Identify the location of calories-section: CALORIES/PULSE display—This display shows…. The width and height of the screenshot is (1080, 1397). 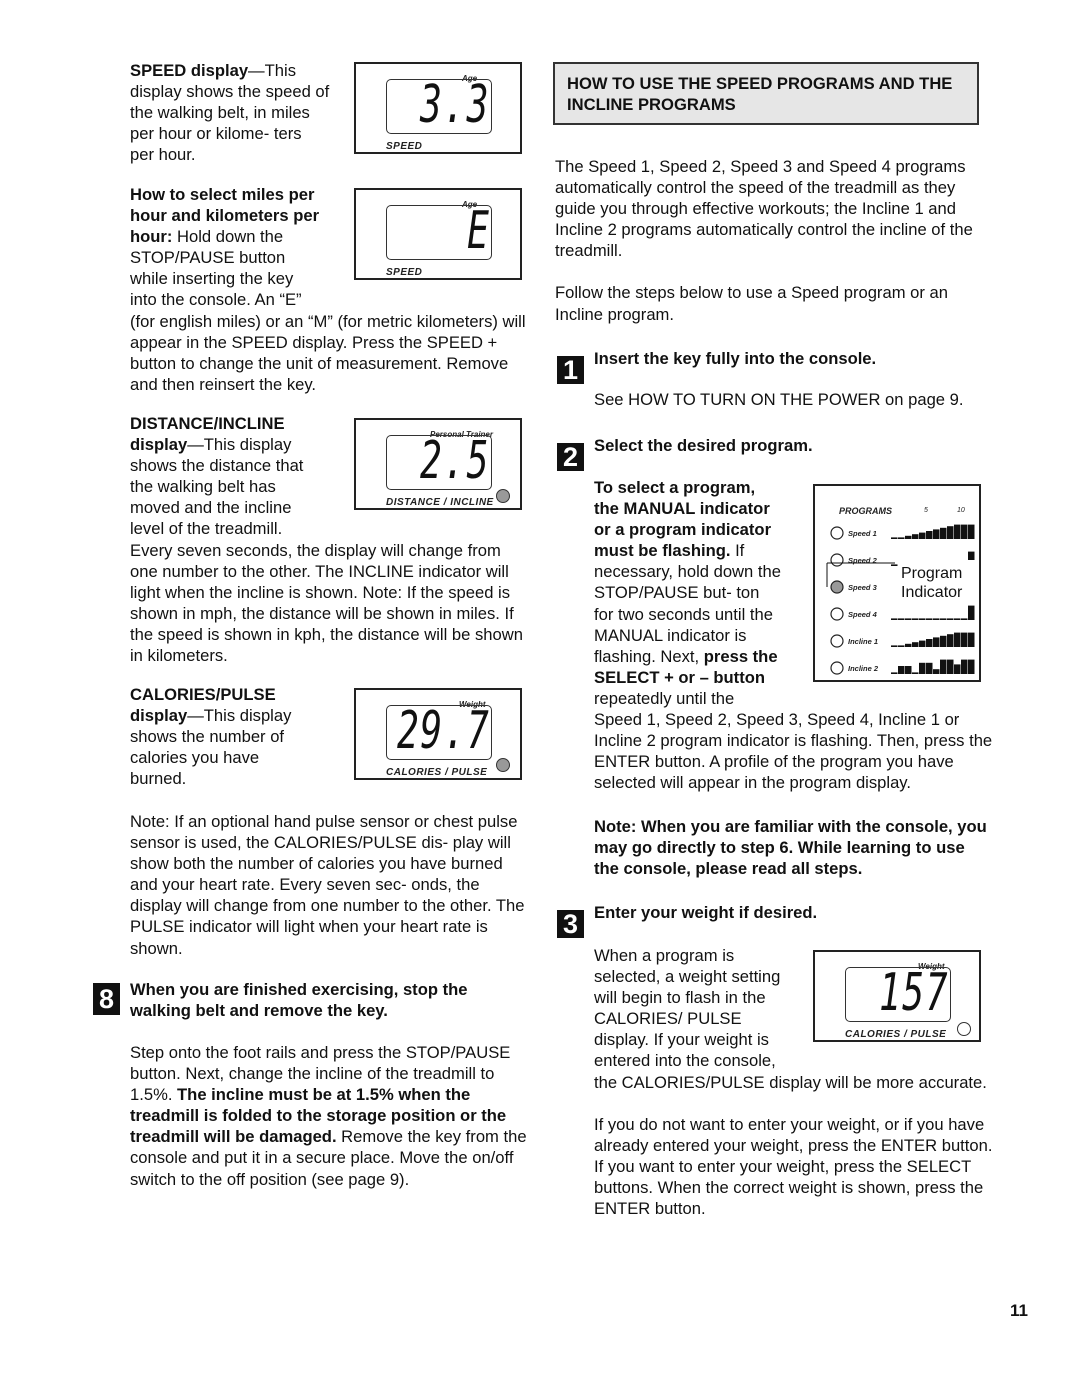
(225, 736).